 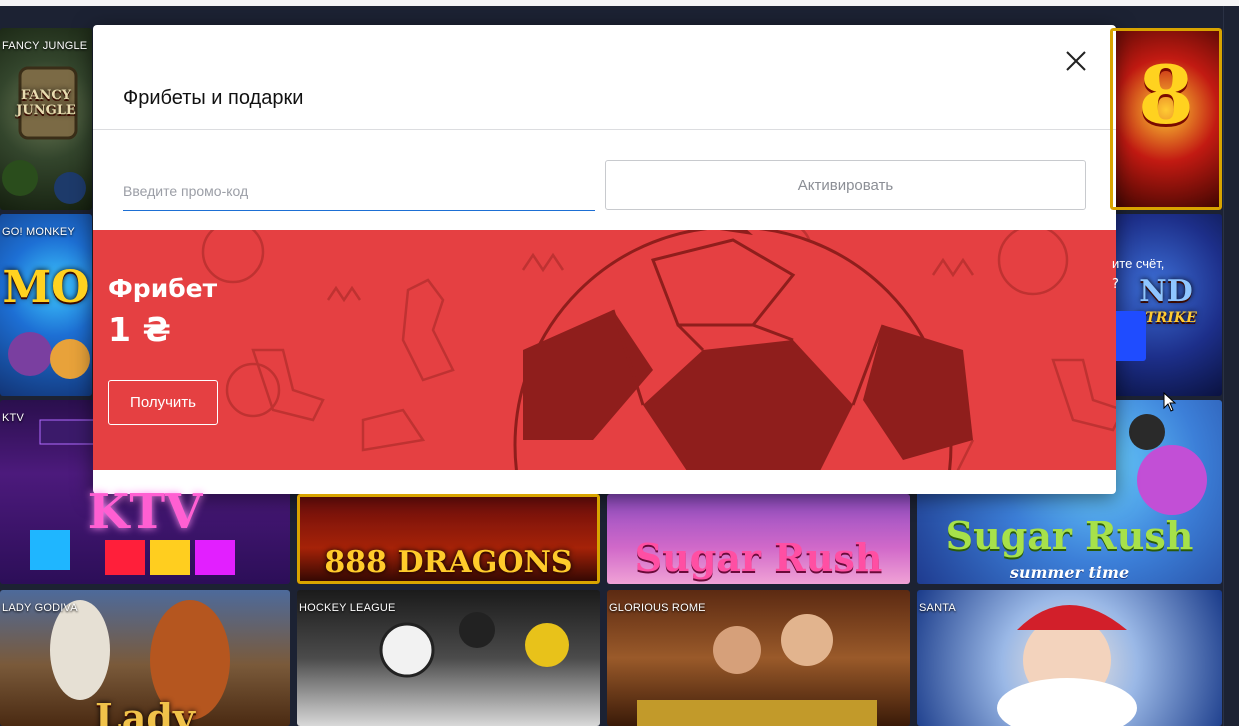 What do you see at coordinates (448, 562) in the screenshot?
I see `game-logo: 888 DRAGONS` at bounding box center [448, 562].